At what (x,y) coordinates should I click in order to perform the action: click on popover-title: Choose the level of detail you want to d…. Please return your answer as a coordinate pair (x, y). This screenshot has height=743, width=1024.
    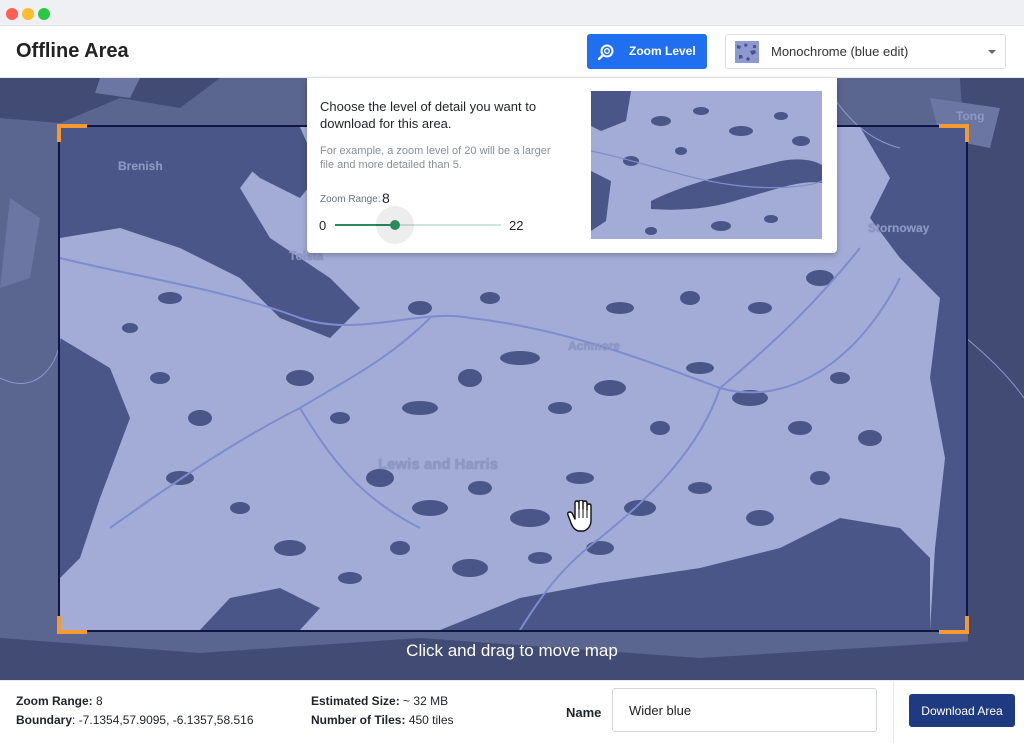
    Looking at the image, I should click on (428, 115).